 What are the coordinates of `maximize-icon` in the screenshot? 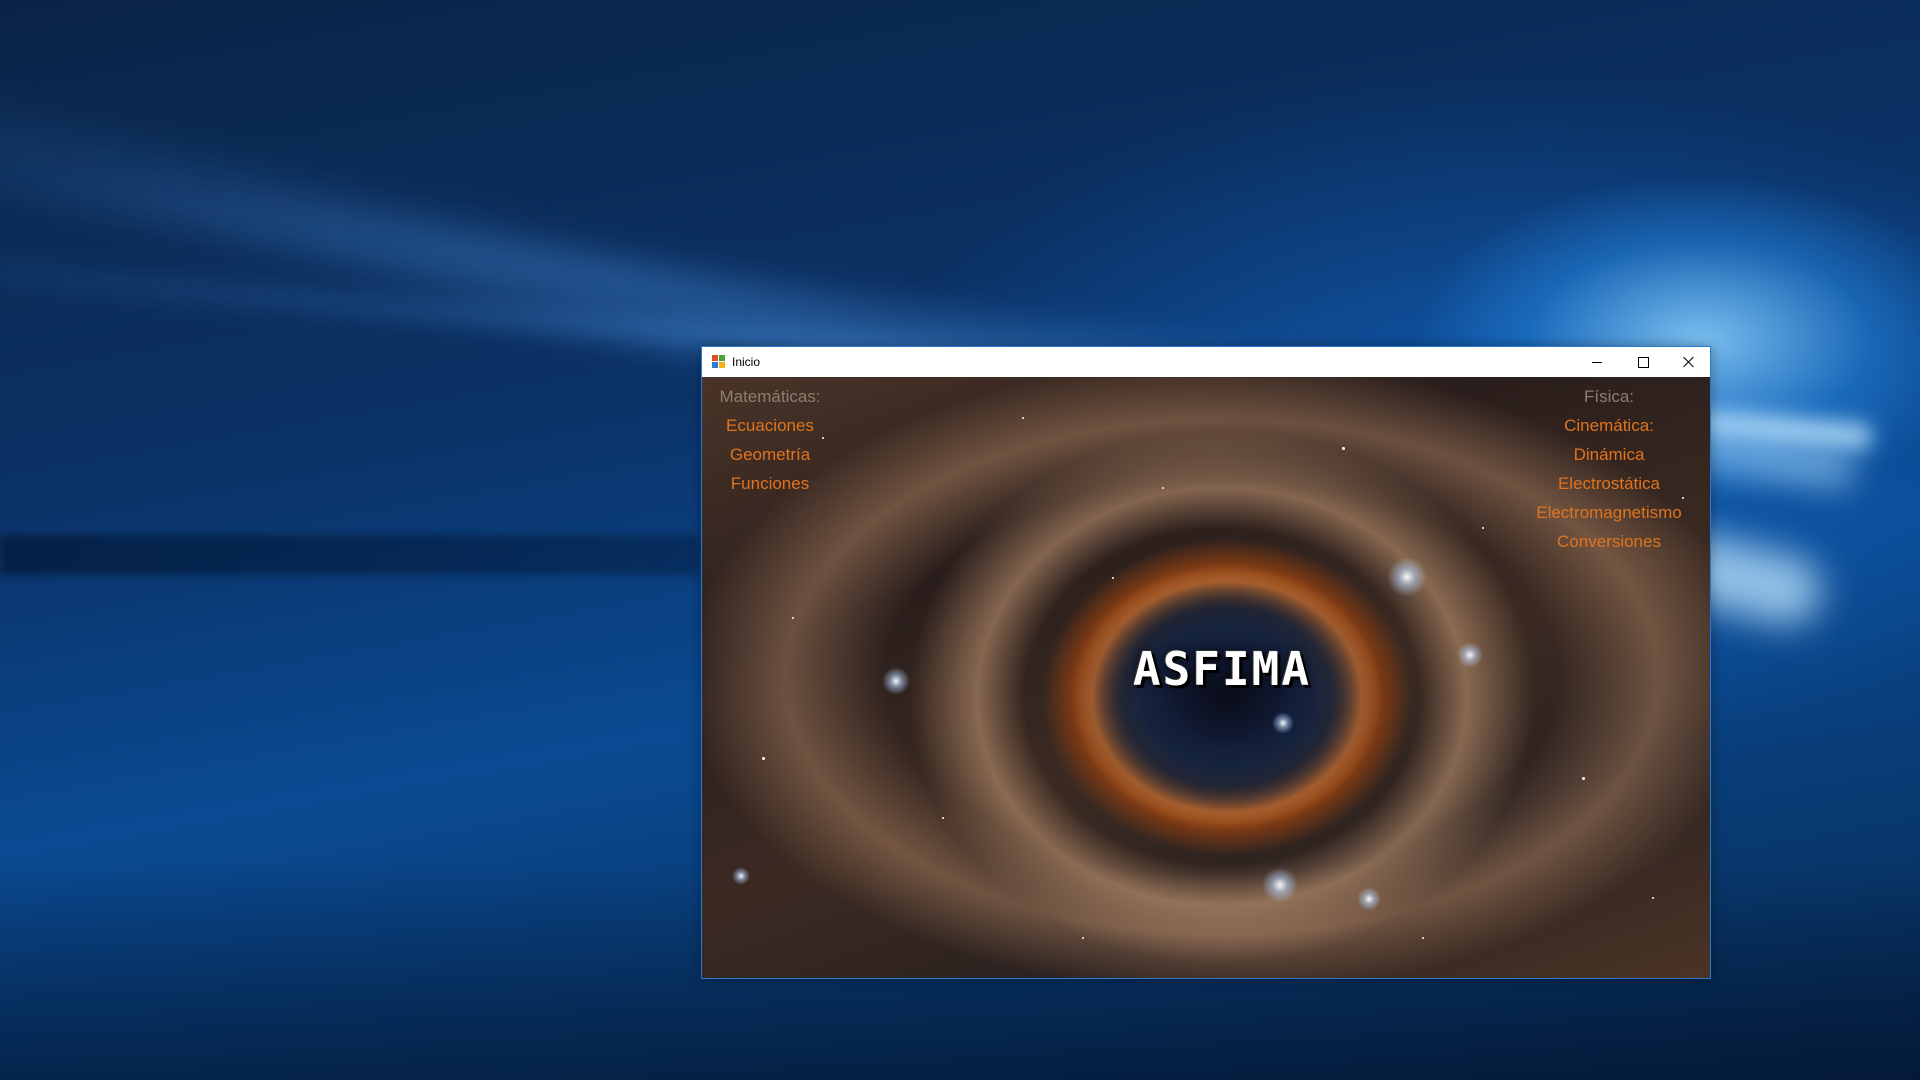 It's located at (1643, 362).